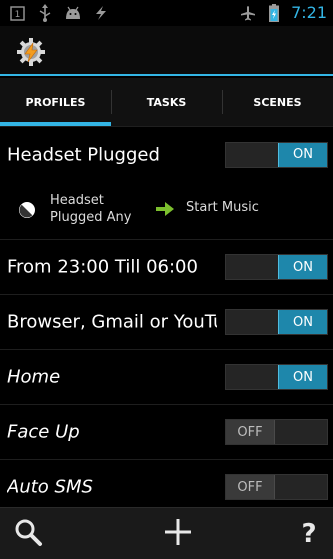 The height and width of the screenshot is (559, 333). I want to click on profile-toggle-home: ON, so click(276, 377).